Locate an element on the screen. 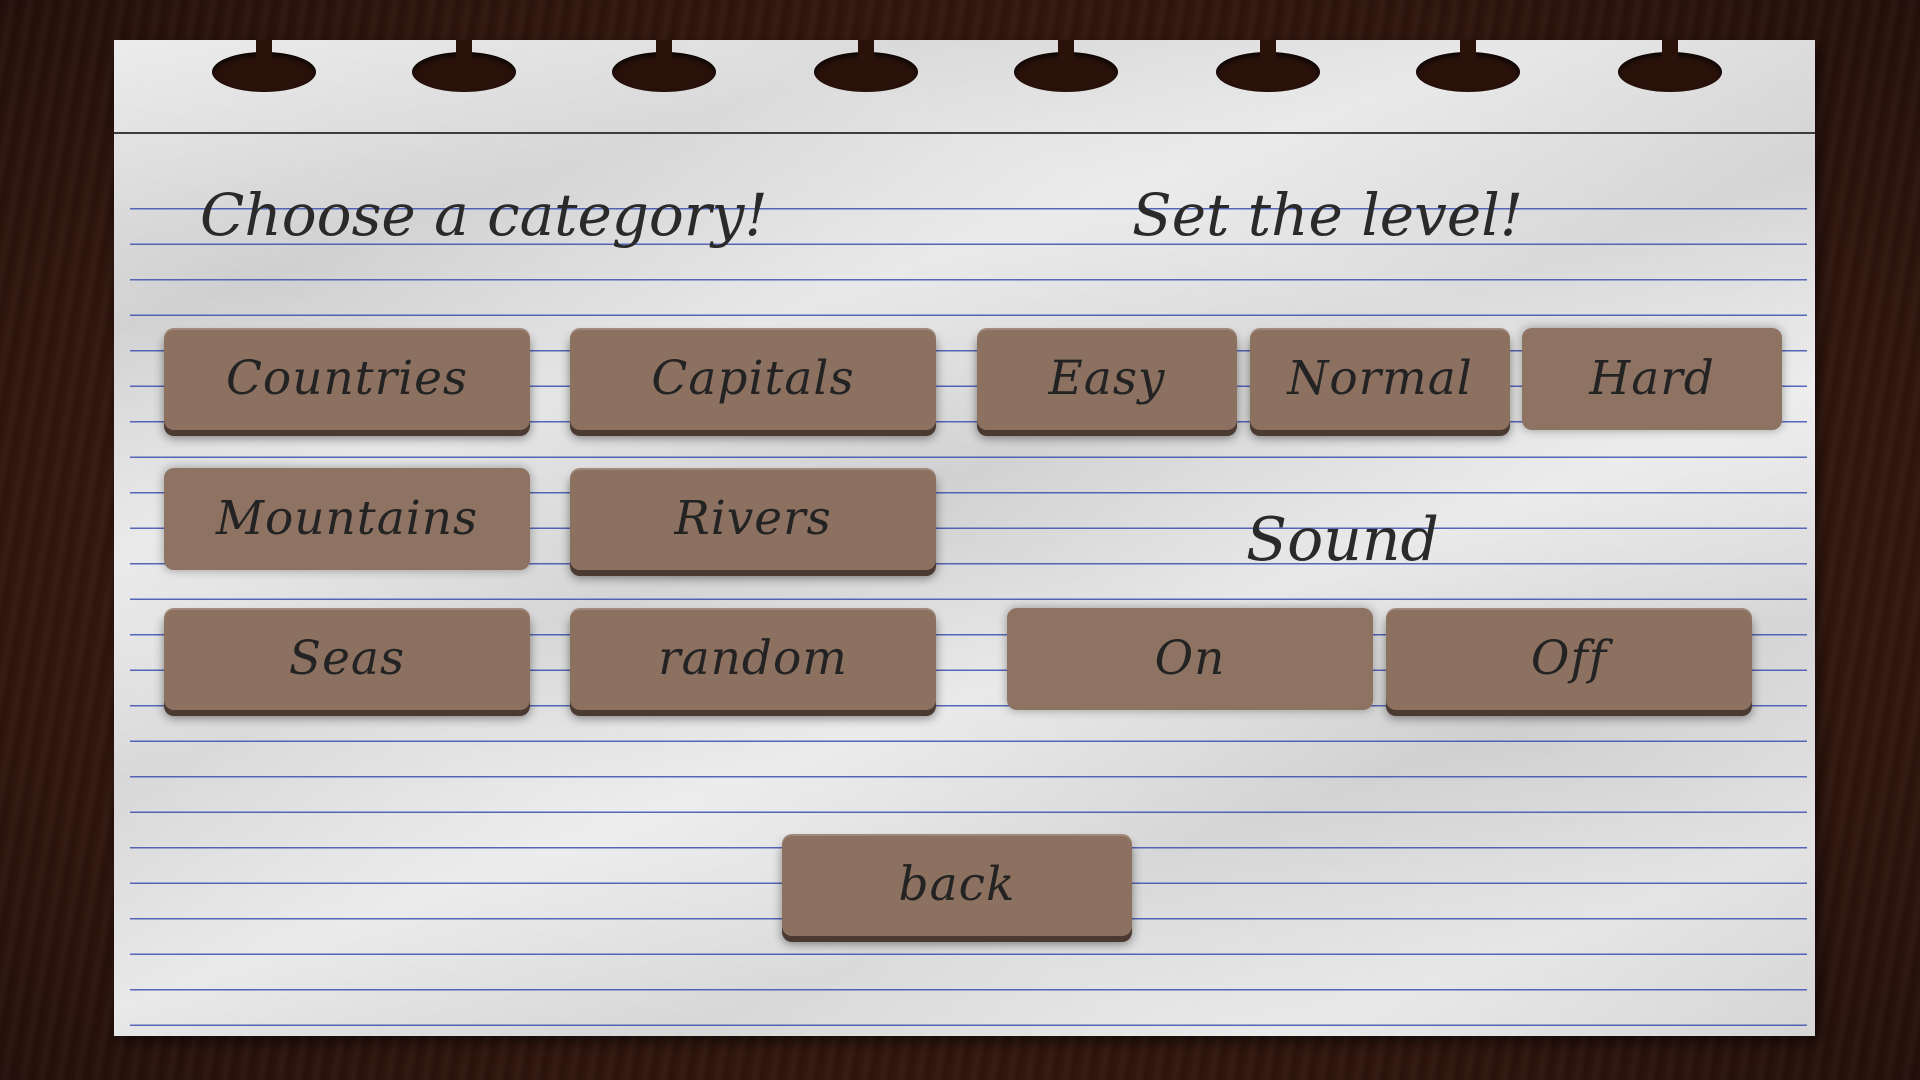 This screenshot has width=1920, height=1080. category-button-seas: Seas is located at coordinates (347, 659).